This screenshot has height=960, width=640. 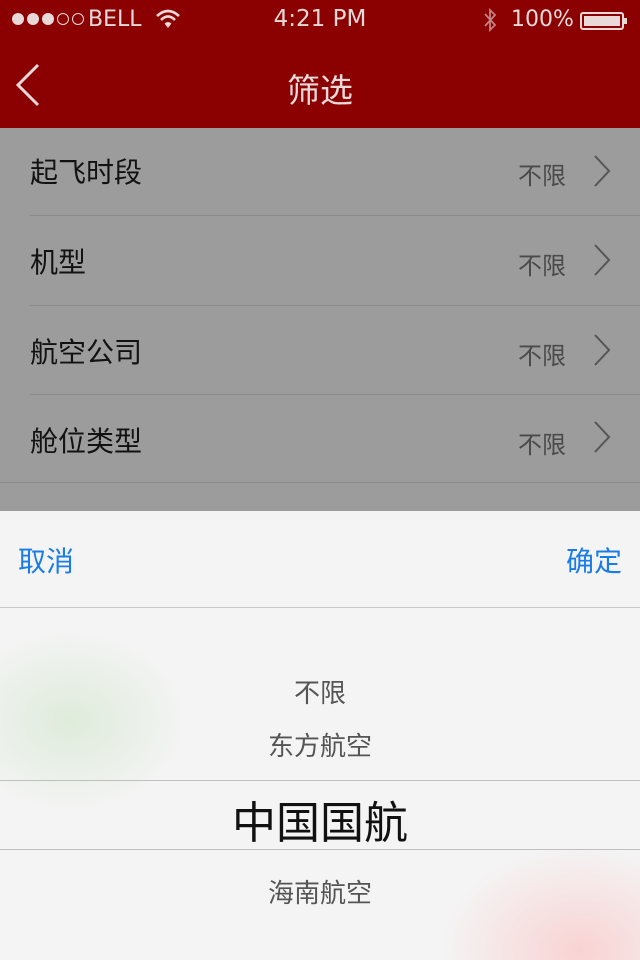 I want to click on navigation-bar: 筛选, so click(x=320, y=84).